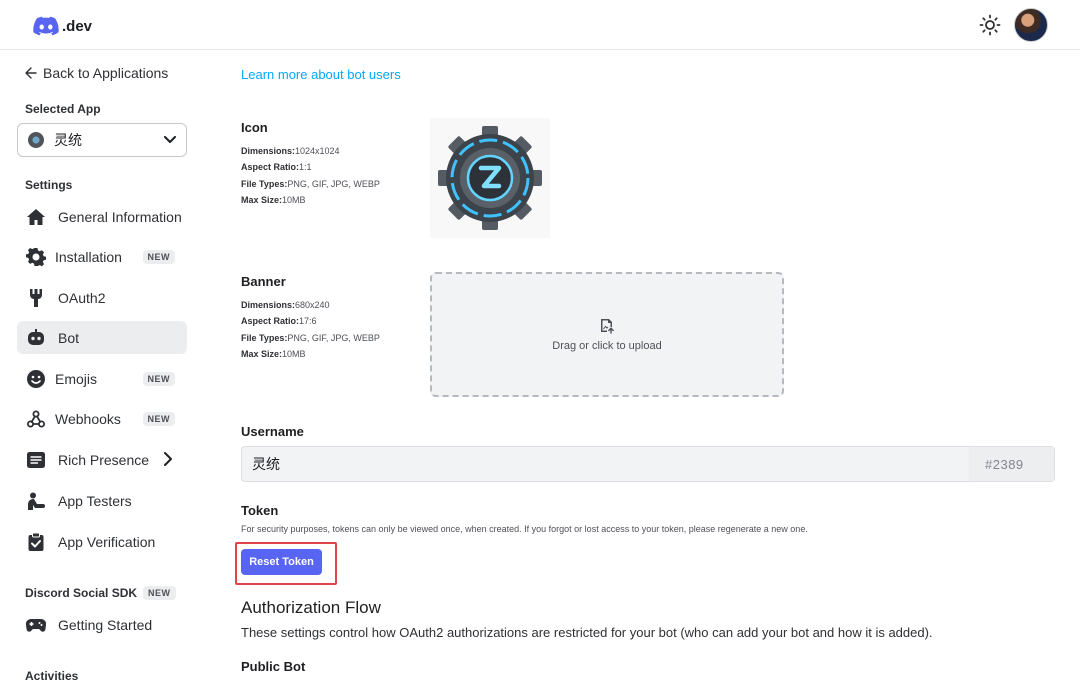  I want to click on sidebar-item-getting-started: Getting Started, so click(102, 624).